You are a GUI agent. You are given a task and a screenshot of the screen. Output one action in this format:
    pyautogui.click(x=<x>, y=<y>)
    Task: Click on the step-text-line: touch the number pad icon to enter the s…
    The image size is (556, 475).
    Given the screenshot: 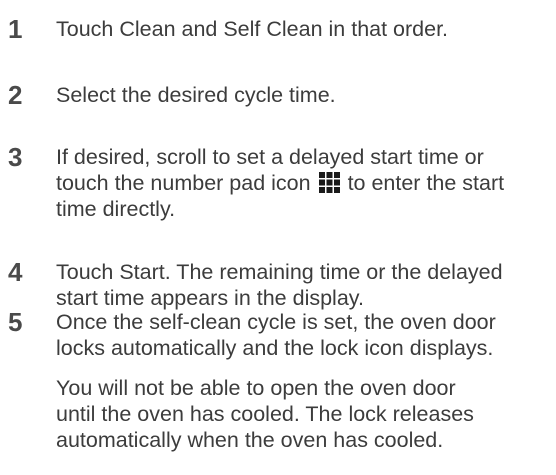 What is the action you would take?
    pyautogui.click(x=303, y=183)
    